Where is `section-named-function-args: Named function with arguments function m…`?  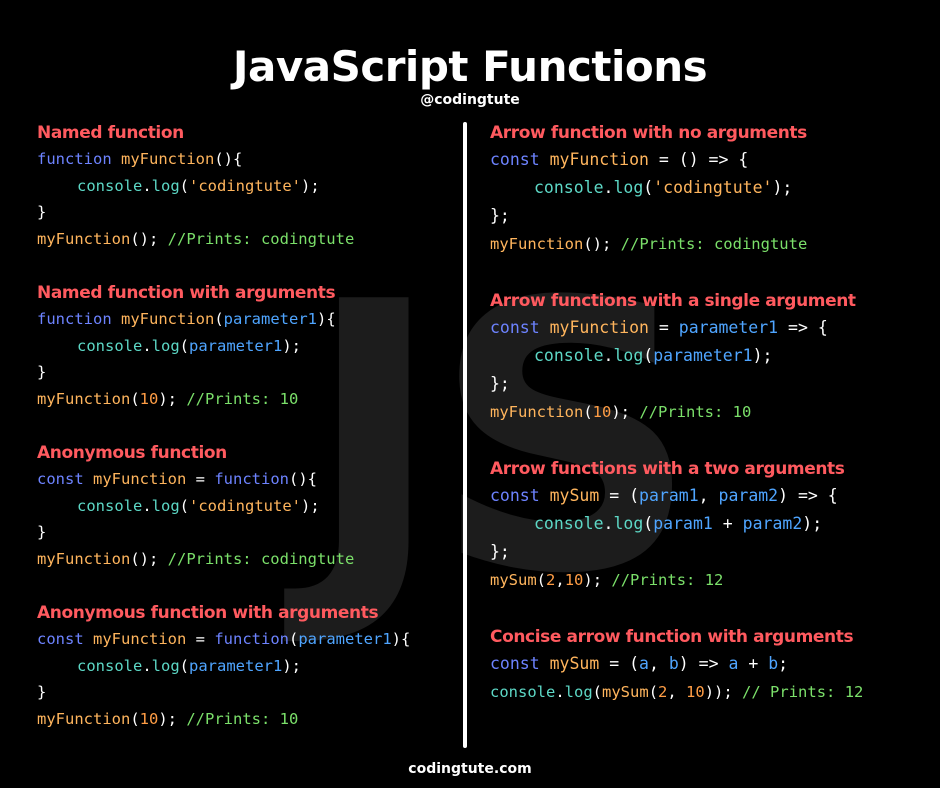
section-named-function-args: Named function with arguments function m… is located at coordinates (186, 346).